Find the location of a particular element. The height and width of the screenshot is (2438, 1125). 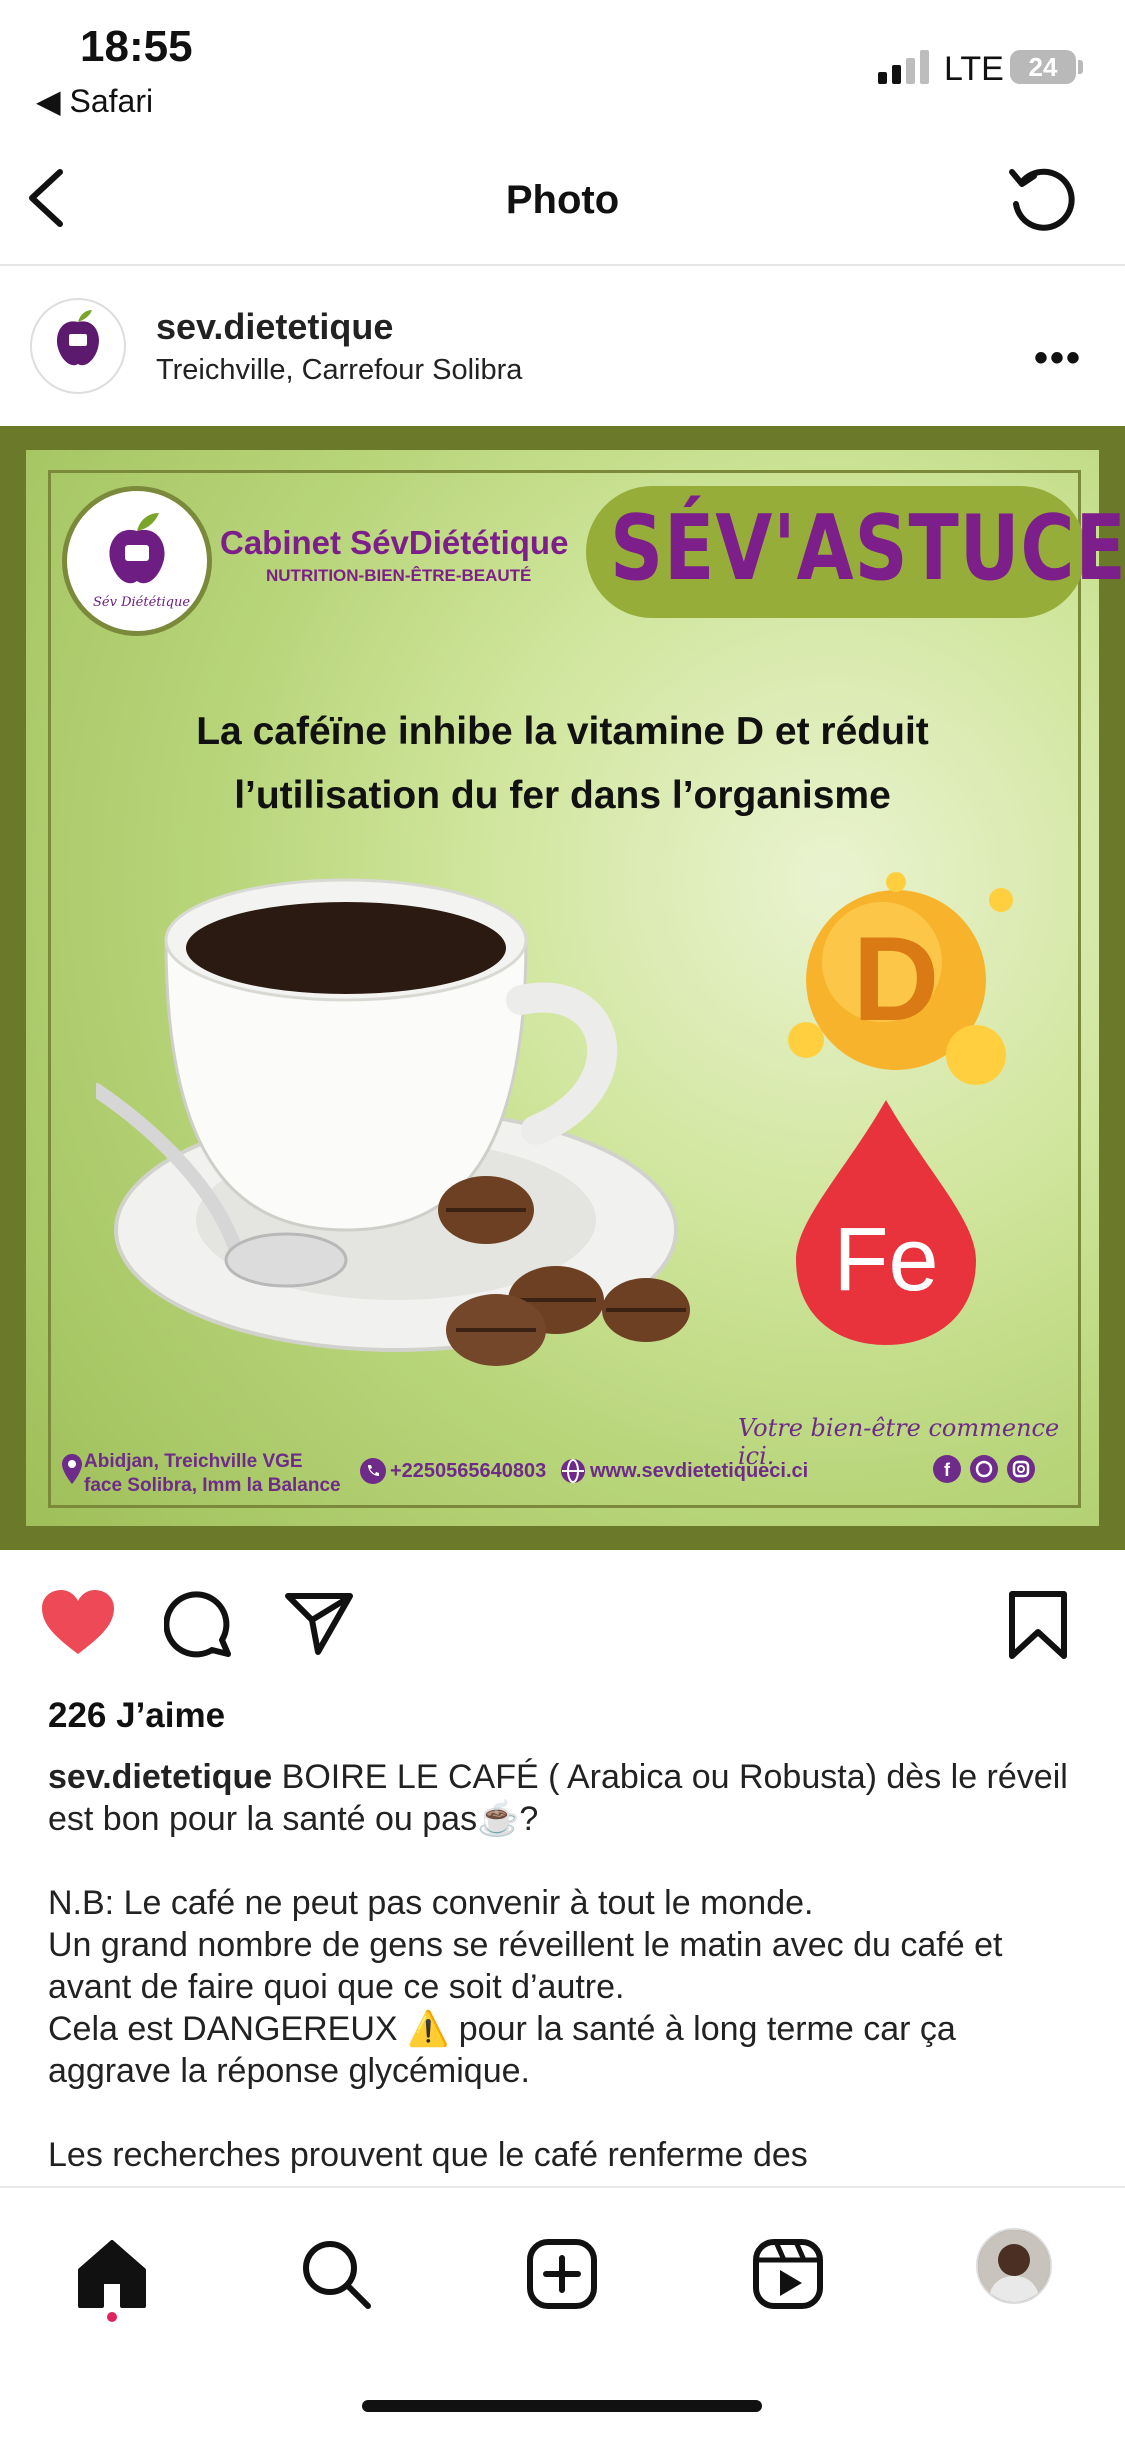

instagram-icon is located at coordinates (1021, 1469).